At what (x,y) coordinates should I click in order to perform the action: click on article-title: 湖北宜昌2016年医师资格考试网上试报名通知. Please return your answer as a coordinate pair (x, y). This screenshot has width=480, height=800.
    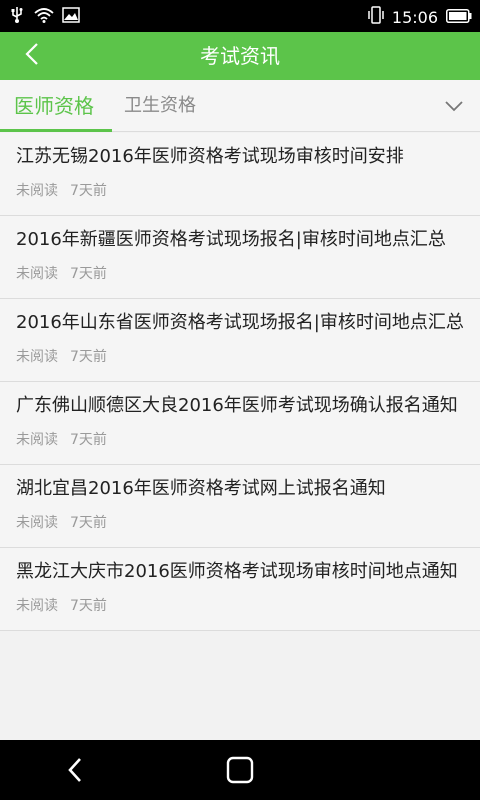
    Looking at the image, I should click on (201, 488).